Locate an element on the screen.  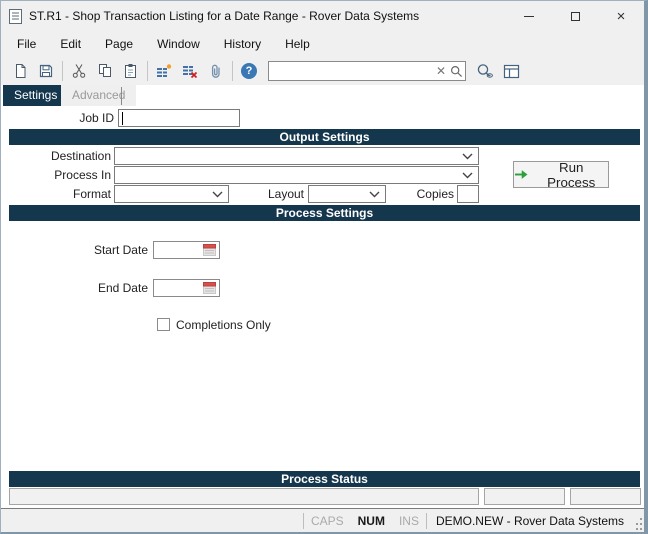
save-icon is located at coordinates (46, 71).